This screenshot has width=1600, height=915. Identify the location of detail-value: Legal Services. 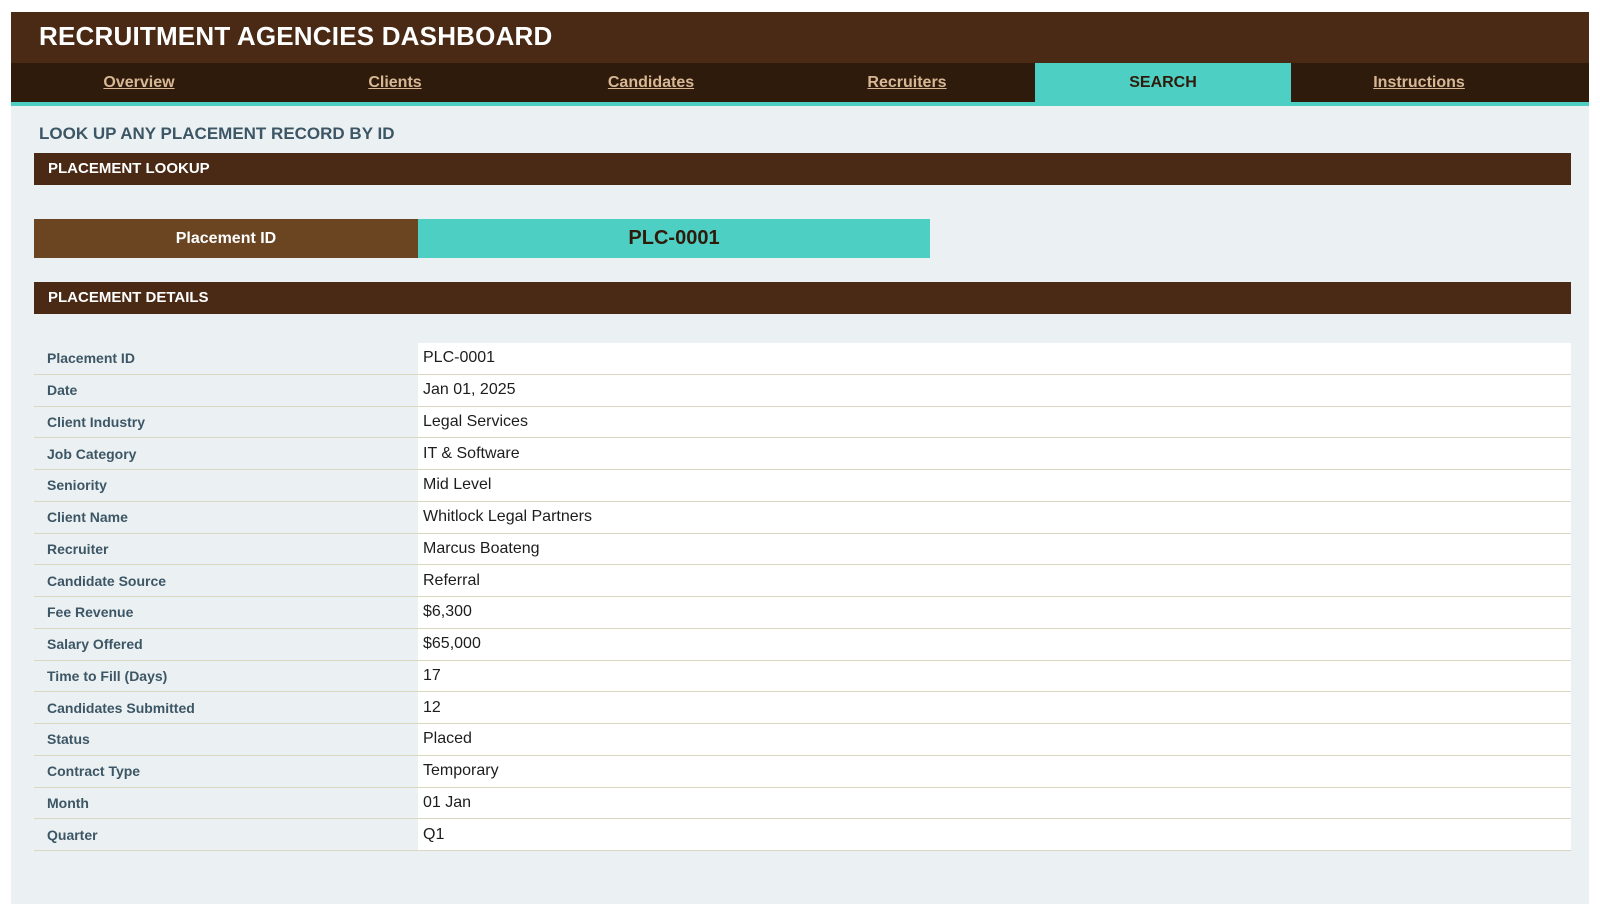
(994, 422).